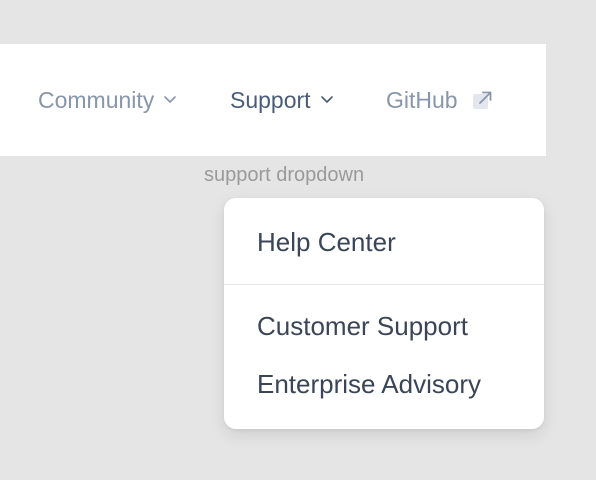 The height and width of the screenshot is (480, 596). I want to click on menu-item-enterprise-advisory: Enterprise Advisory, so click(369, 384).